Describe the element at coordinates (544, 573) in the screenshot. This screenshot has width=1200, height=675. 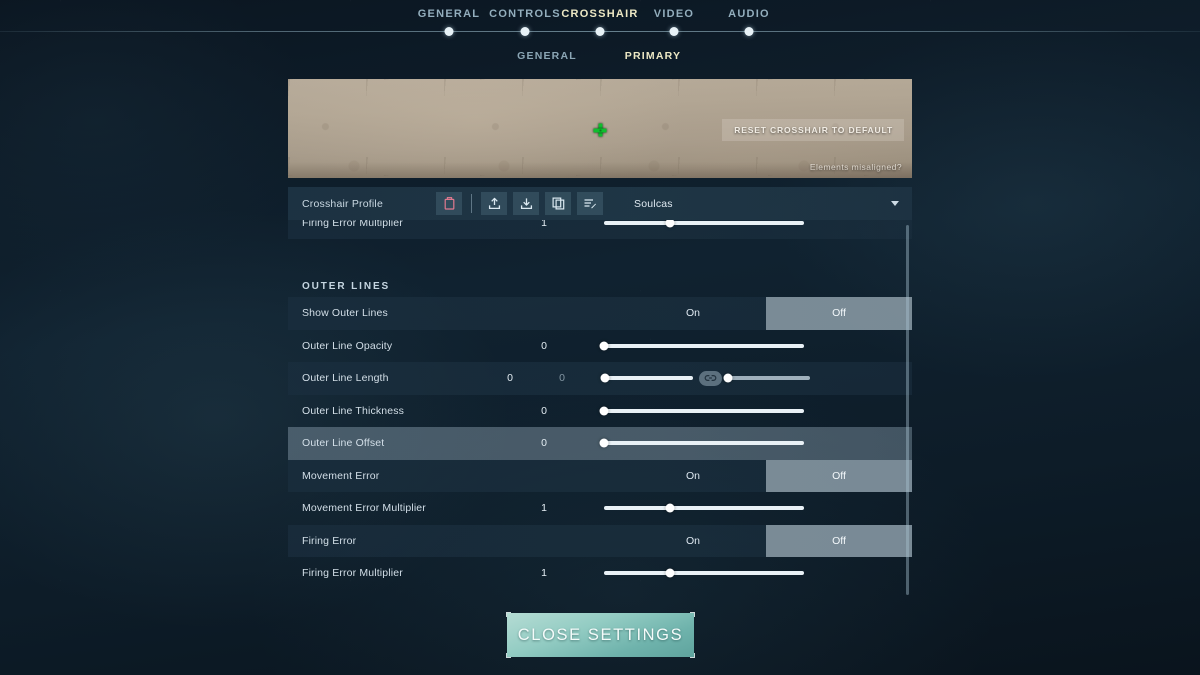
I see `settings-row-value: 1` at that location.